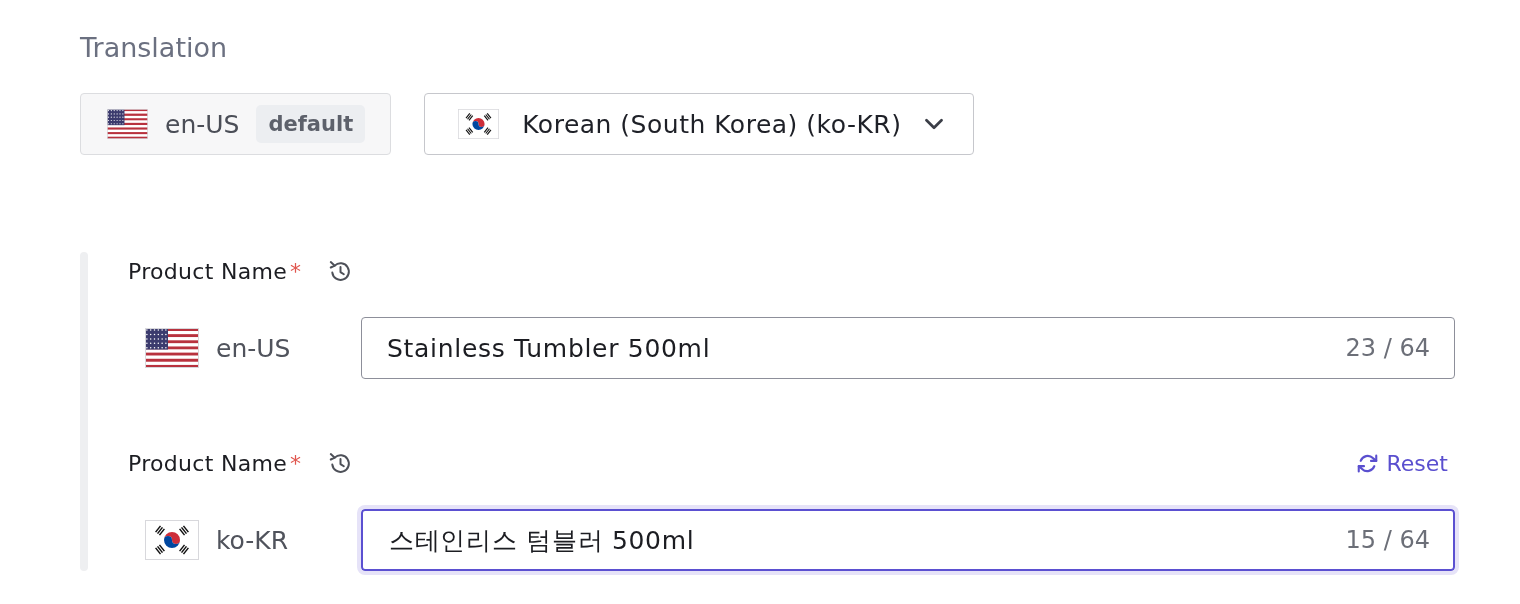  Describe the element at coordinates (1387, 540) in the screenshot. I see `character-counter: 15 / 64` at that location.